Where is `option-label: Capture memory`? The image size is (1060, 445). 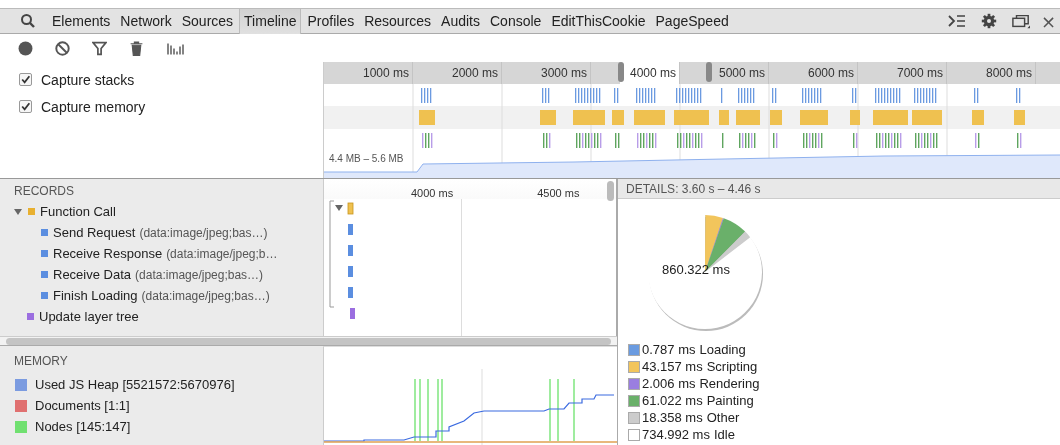 option-label: Capture memory is located at coordinates (93, 106).